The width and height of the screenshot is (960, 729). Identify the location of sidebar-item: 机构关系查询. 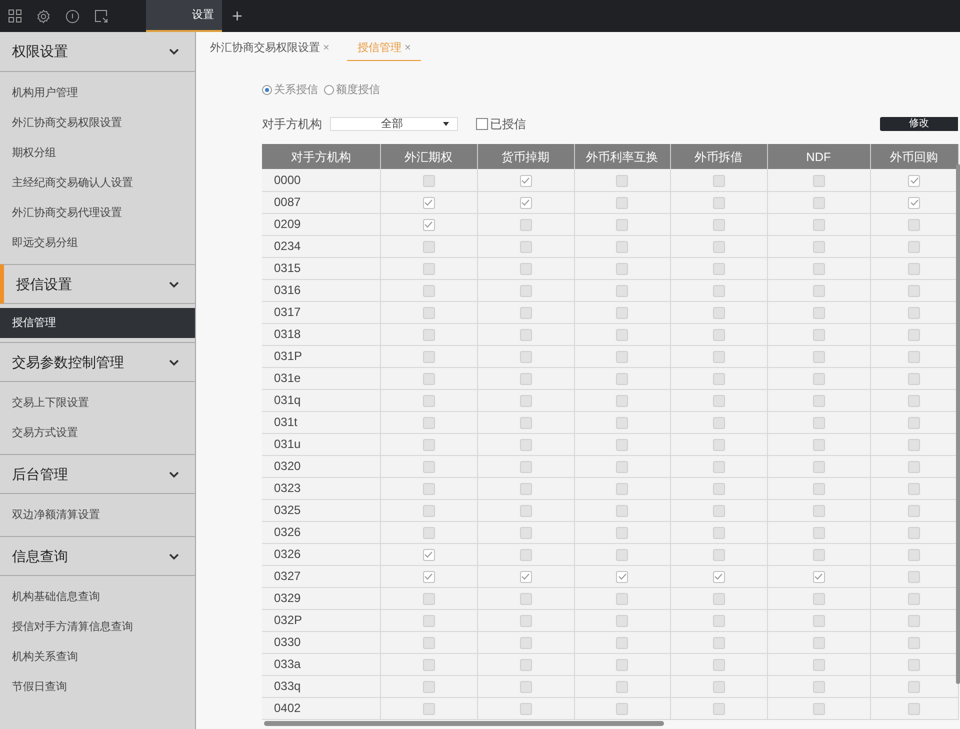
(97, 657).